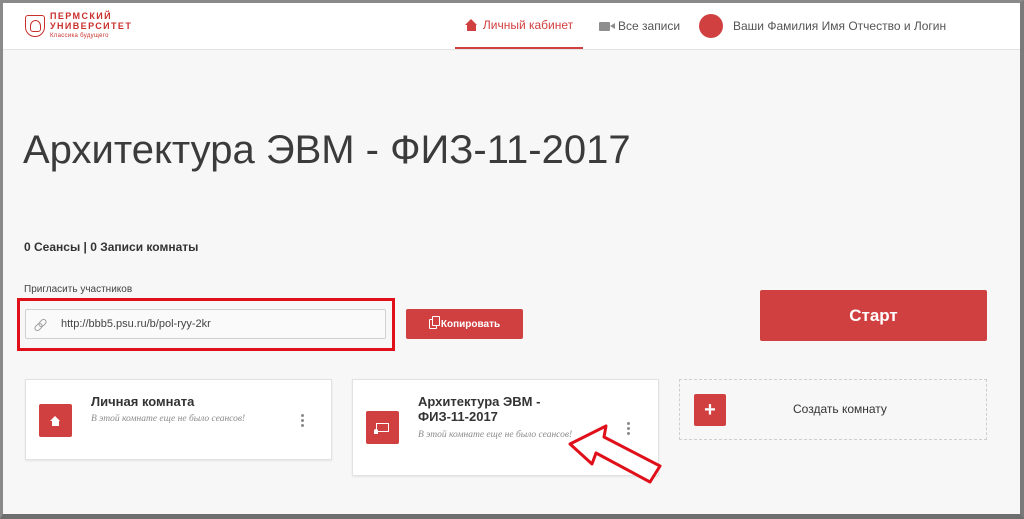 The width and height of the screenshot is (1024, 519). Describe the element at coordinates (840, 26) in the screenshot. I see `user-name: Ваши Фамилия Имя Отчество и Логин` at that location.